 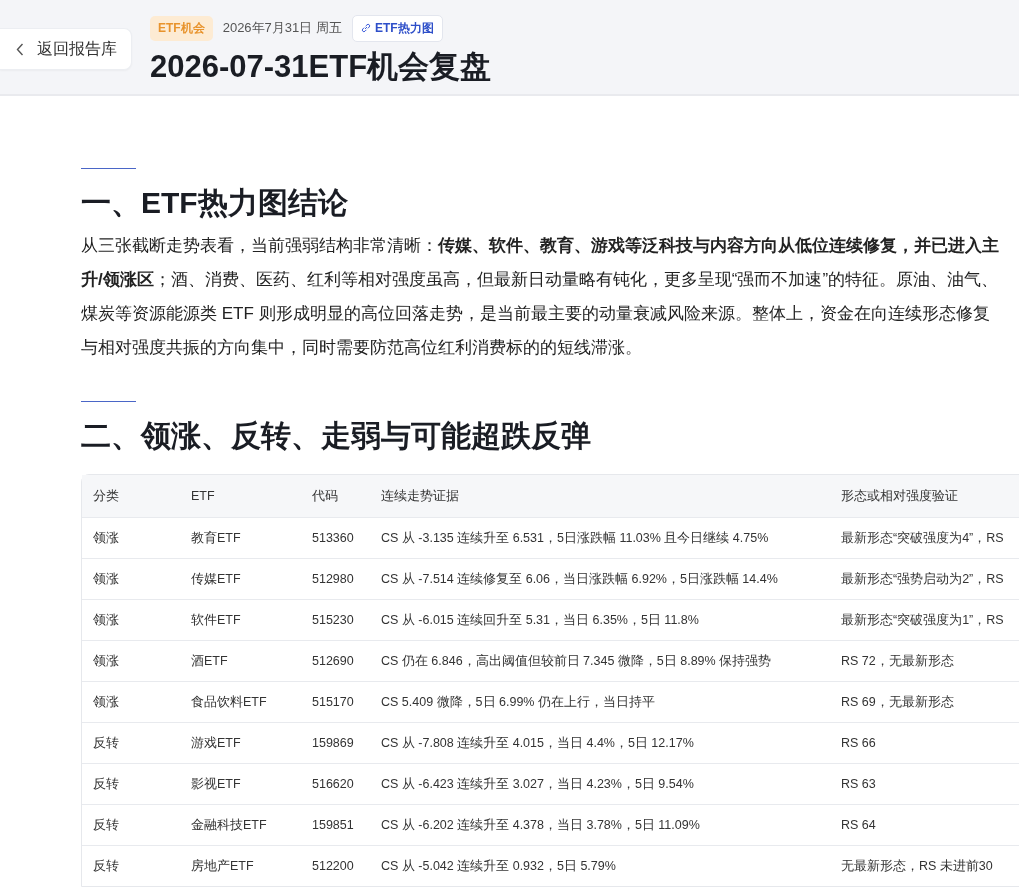 I want to click on table-cell-text: 食品饮料ETF, so click(x=229, y=702).